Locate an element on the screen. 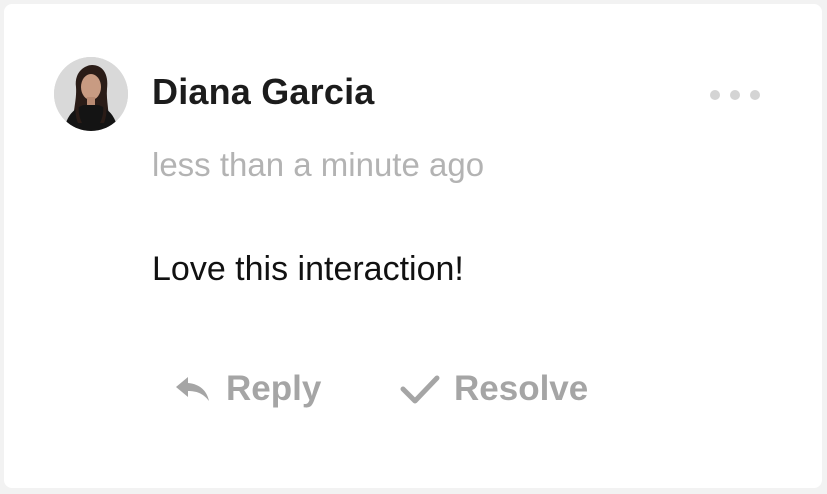  resolve-label: Resolve is located at coordinates (521, 388).